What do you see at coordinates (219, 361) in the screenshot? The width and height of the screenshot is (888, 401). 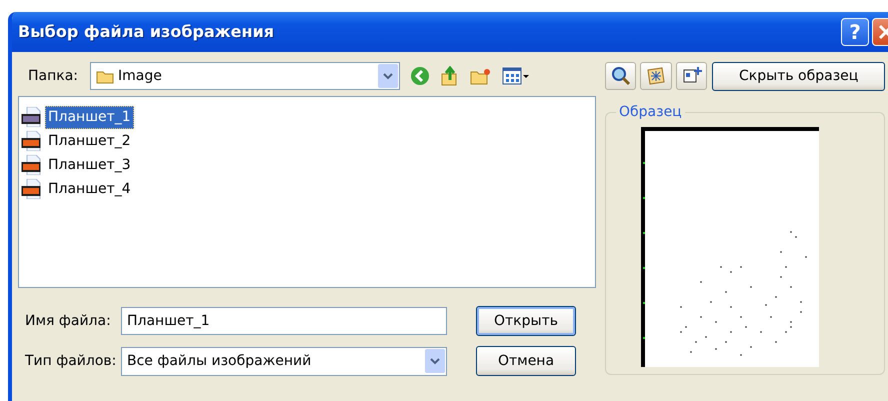 I see `file-type-value: Все файлы изображений` at bounding box center [219, 361].